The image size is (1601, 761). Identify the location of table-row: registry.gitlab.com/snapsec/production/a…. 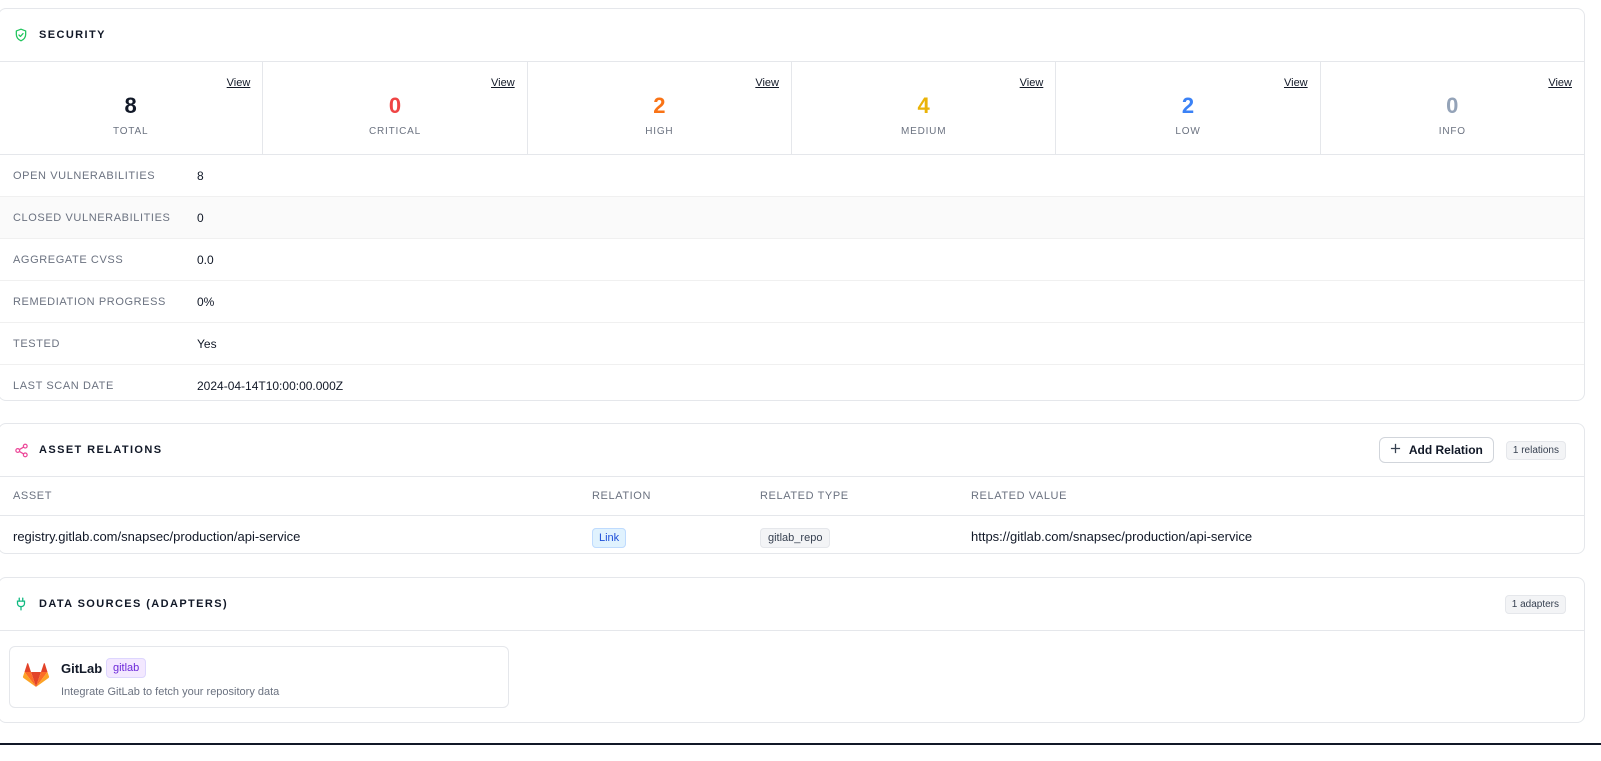
(792, 534).